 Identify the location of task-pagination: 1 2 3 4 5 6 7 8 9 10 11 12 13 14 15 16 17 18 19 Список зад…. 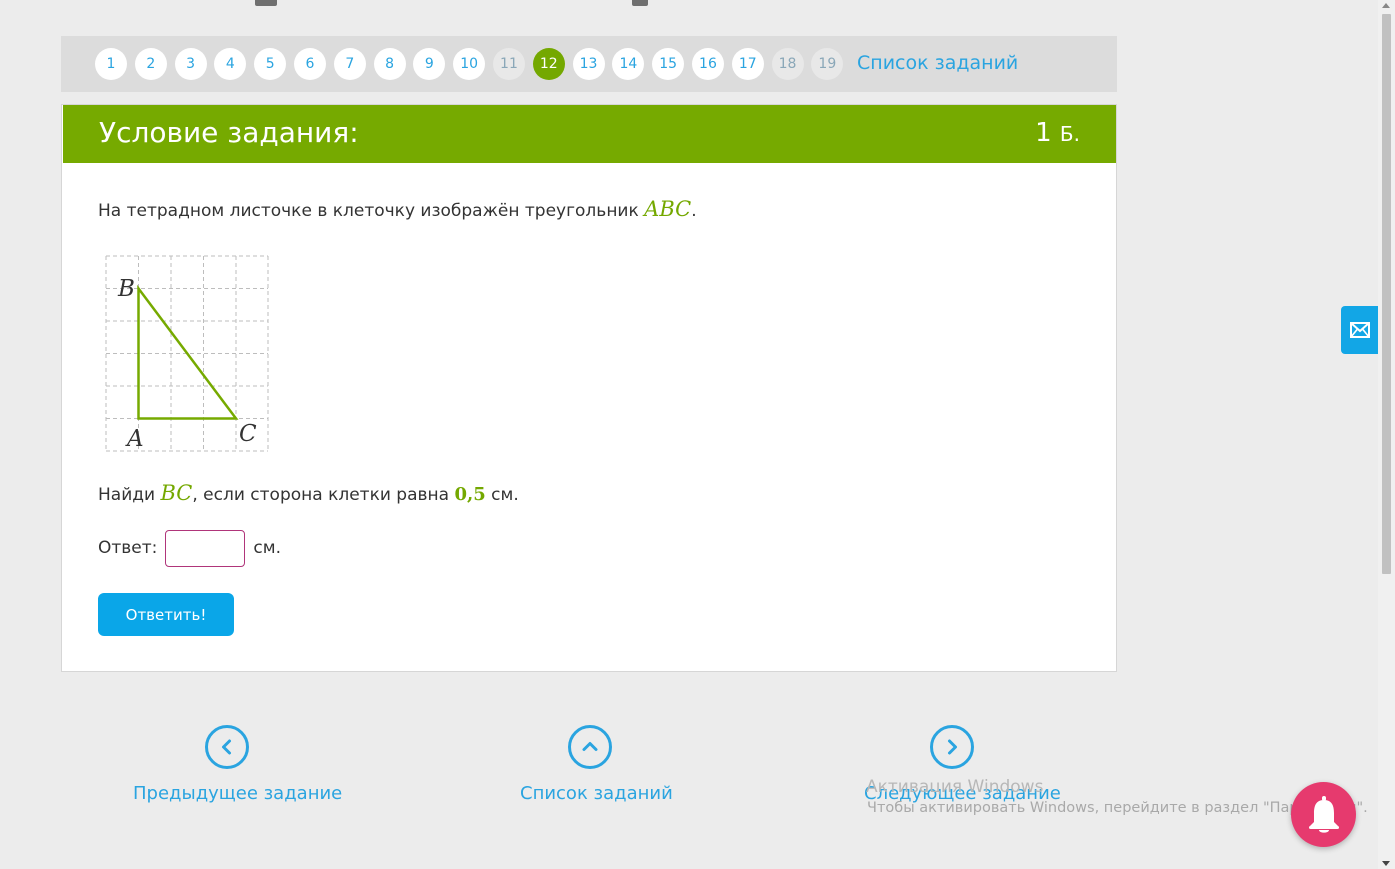
(589, 64).